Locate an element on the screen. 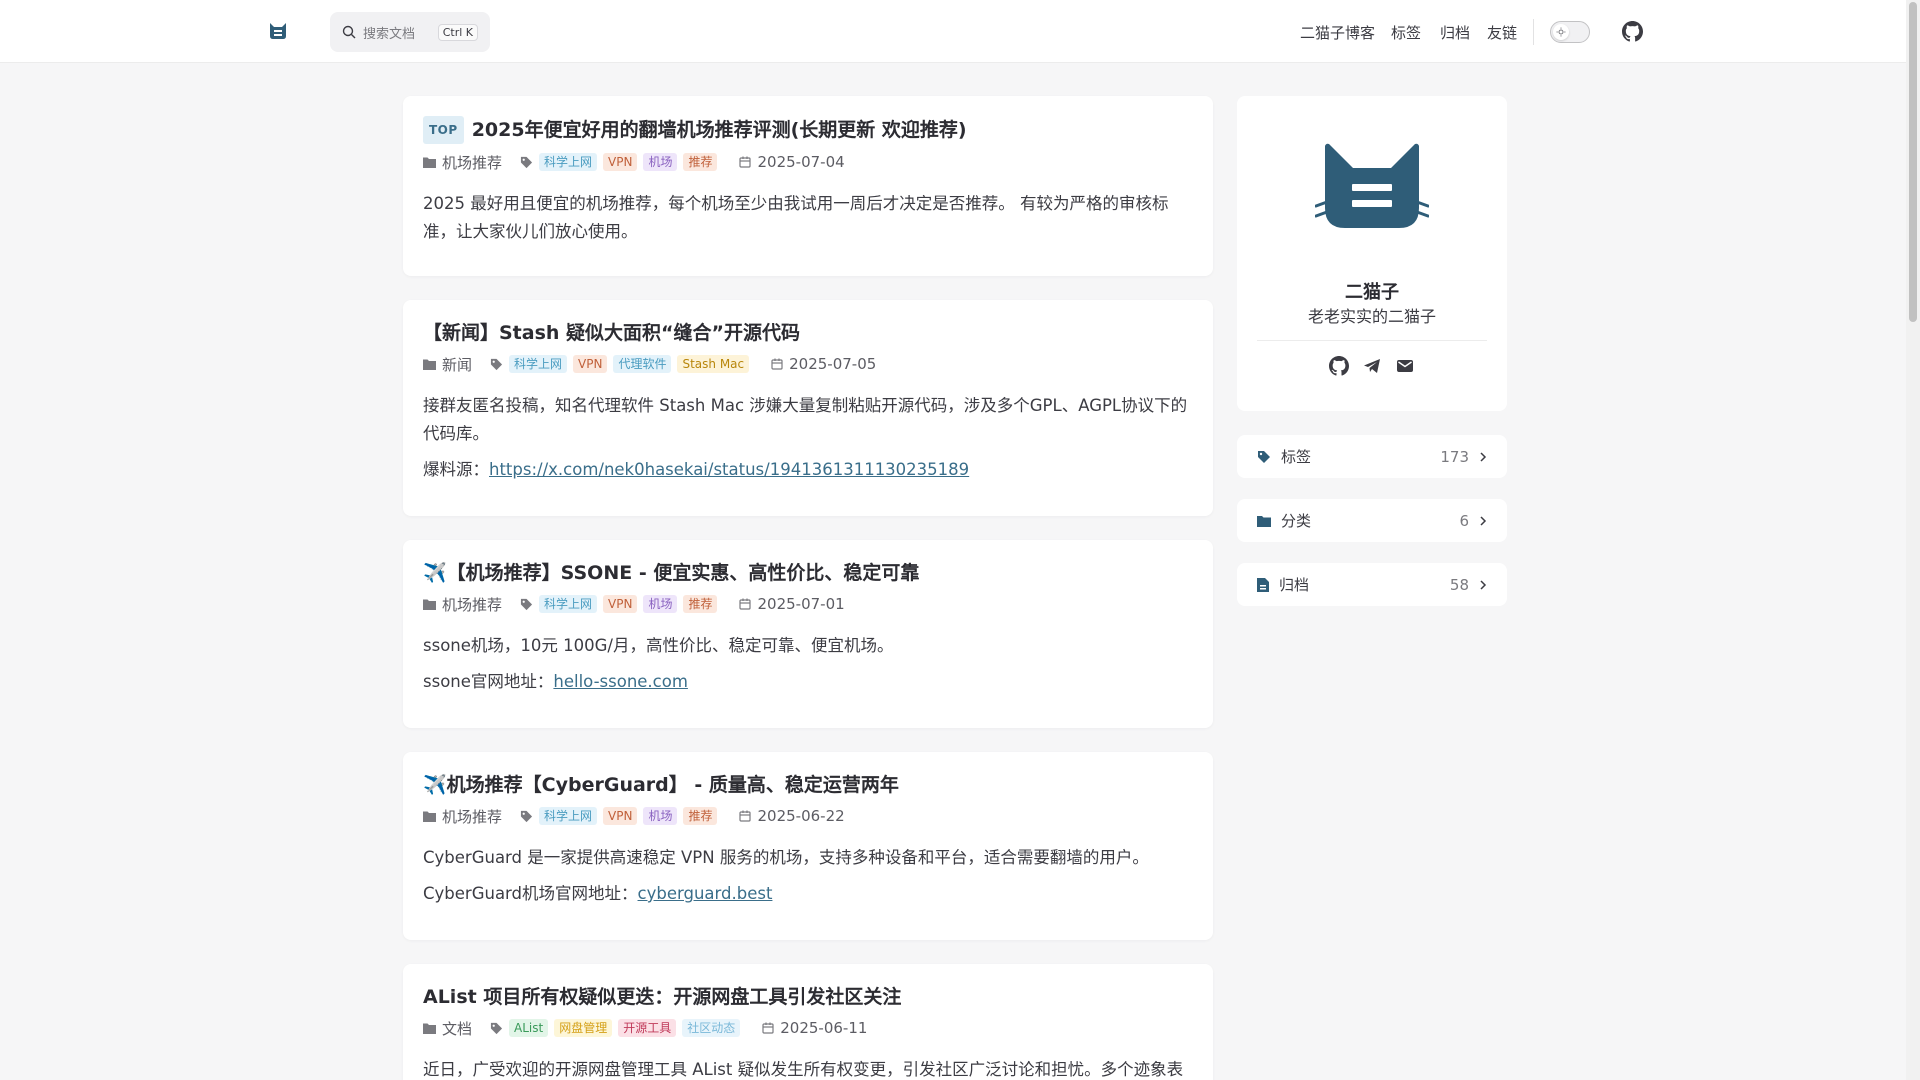  post-title-text: 2025年便宜好用的翻墙机场推荐评测(长期更新 欢迎推荐) is located at coordinates (719, 130).